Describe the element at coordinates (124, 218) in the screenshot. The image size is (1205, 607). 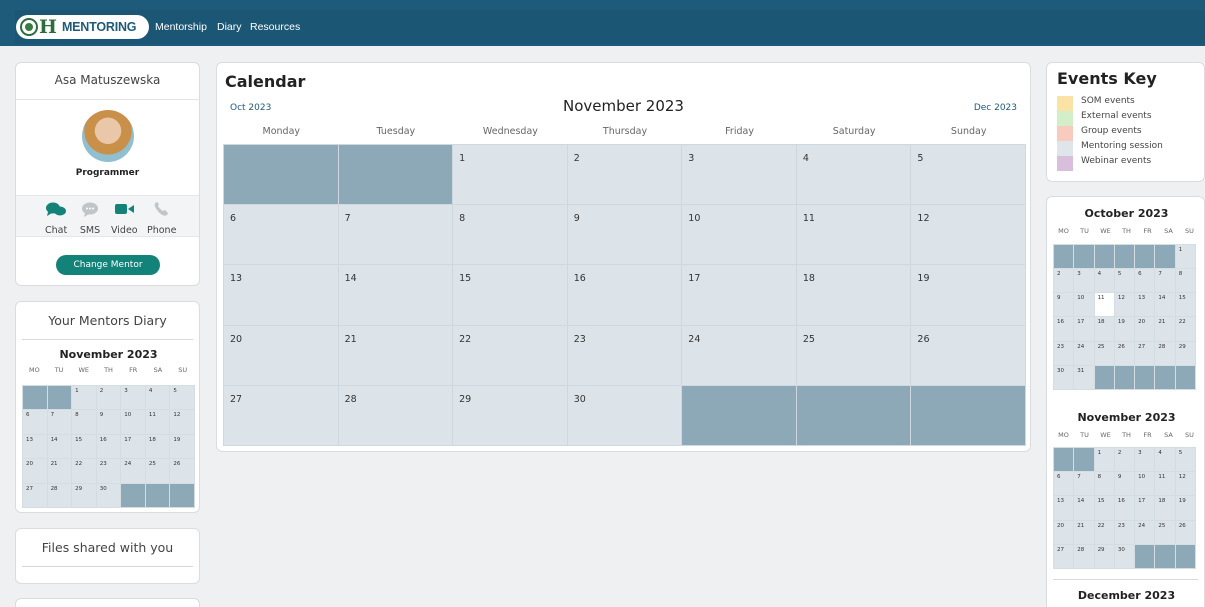
I see `video-button: Video` at that location.